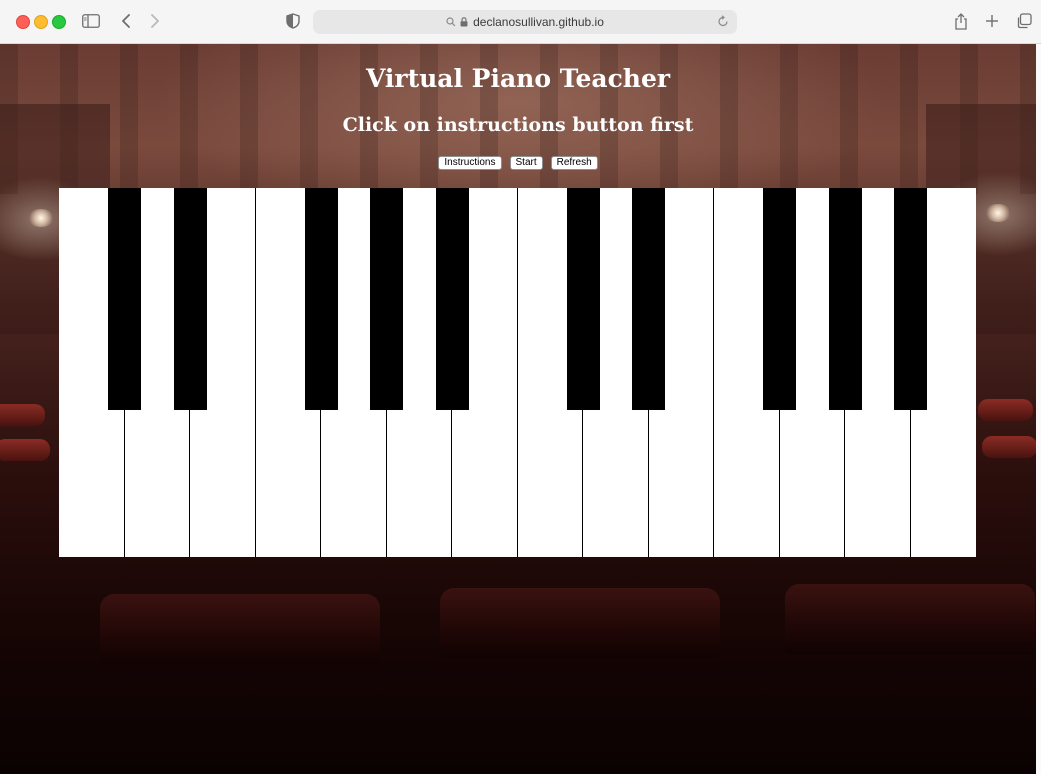 This screenshot has height=774, width=1041. I want to click on wall-lamp-left, so click(41, 218).